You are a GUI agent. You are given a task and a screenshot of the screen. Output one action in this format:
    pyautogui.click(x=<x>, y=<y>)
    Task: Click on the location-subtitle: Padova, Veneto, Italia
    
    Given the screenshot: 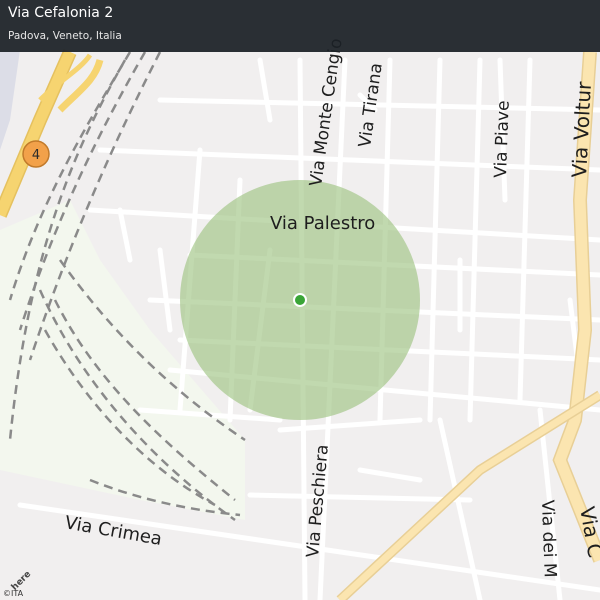 What is the action you would take?
    pyautogui.click(x=65, y=36)
    